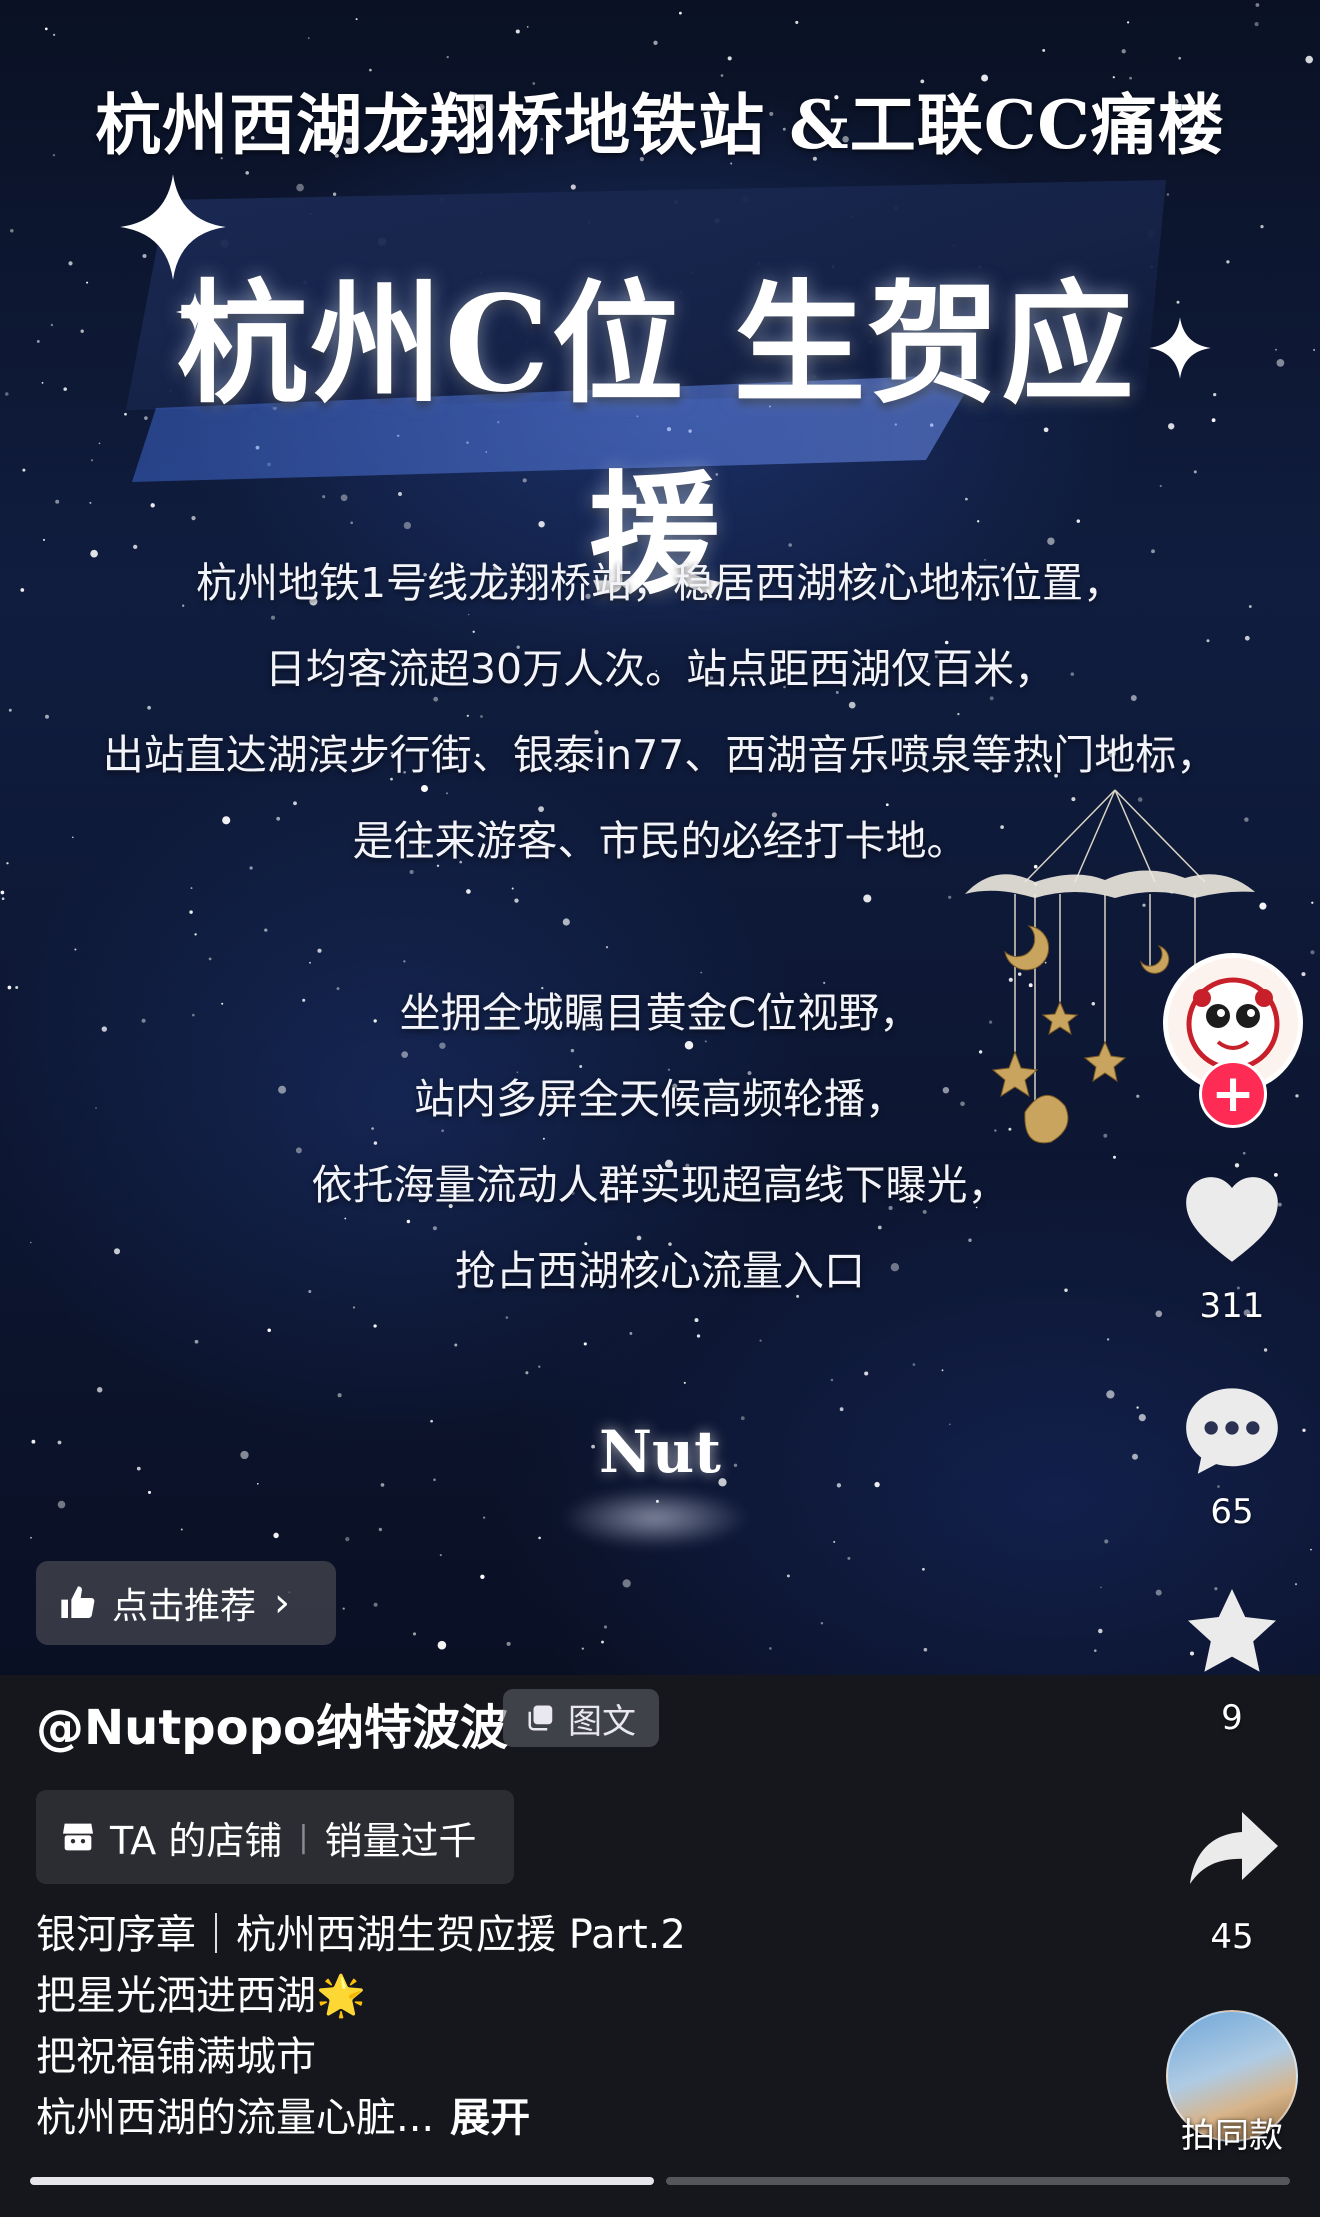 The image size is (1320, 2217). I want to click on recommend-label: 点击推荐, so click(184, 1606).